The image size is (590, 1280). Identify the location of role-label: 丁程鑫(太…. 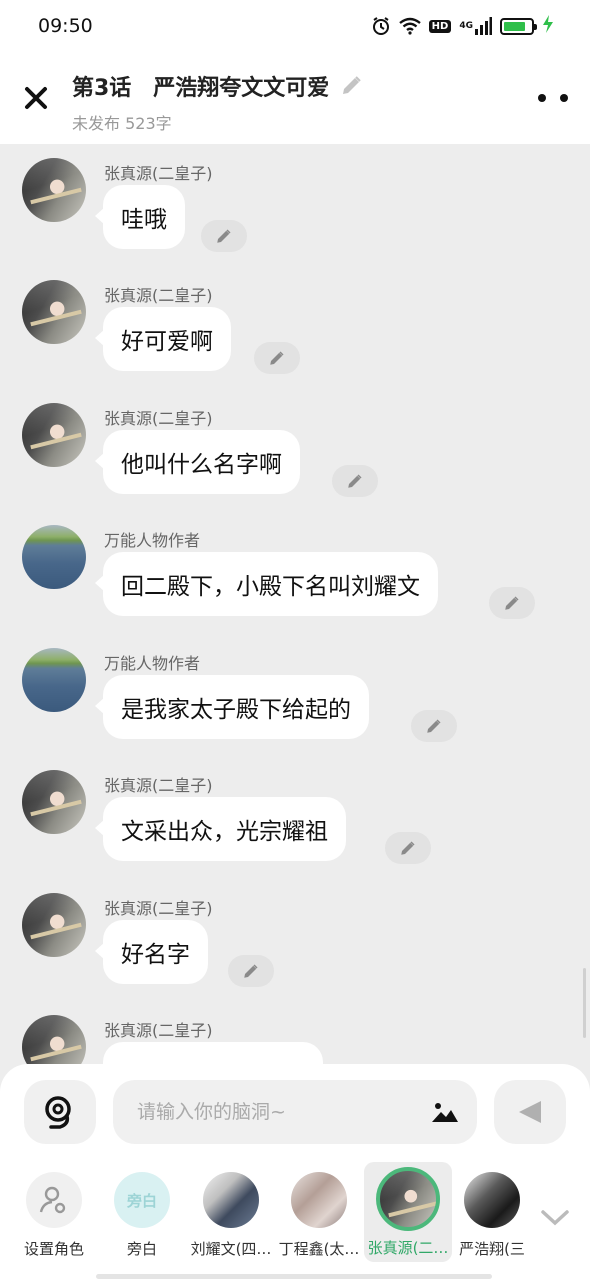
(319, 1249).